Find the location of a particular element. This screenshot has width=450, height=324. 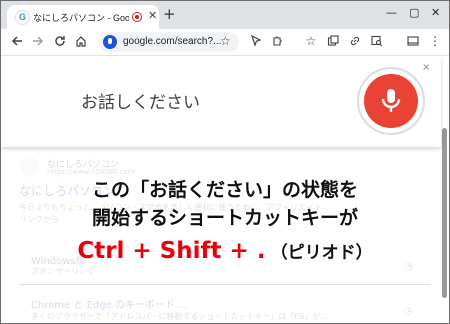

forward-icon is located at coordinates (38, 41).